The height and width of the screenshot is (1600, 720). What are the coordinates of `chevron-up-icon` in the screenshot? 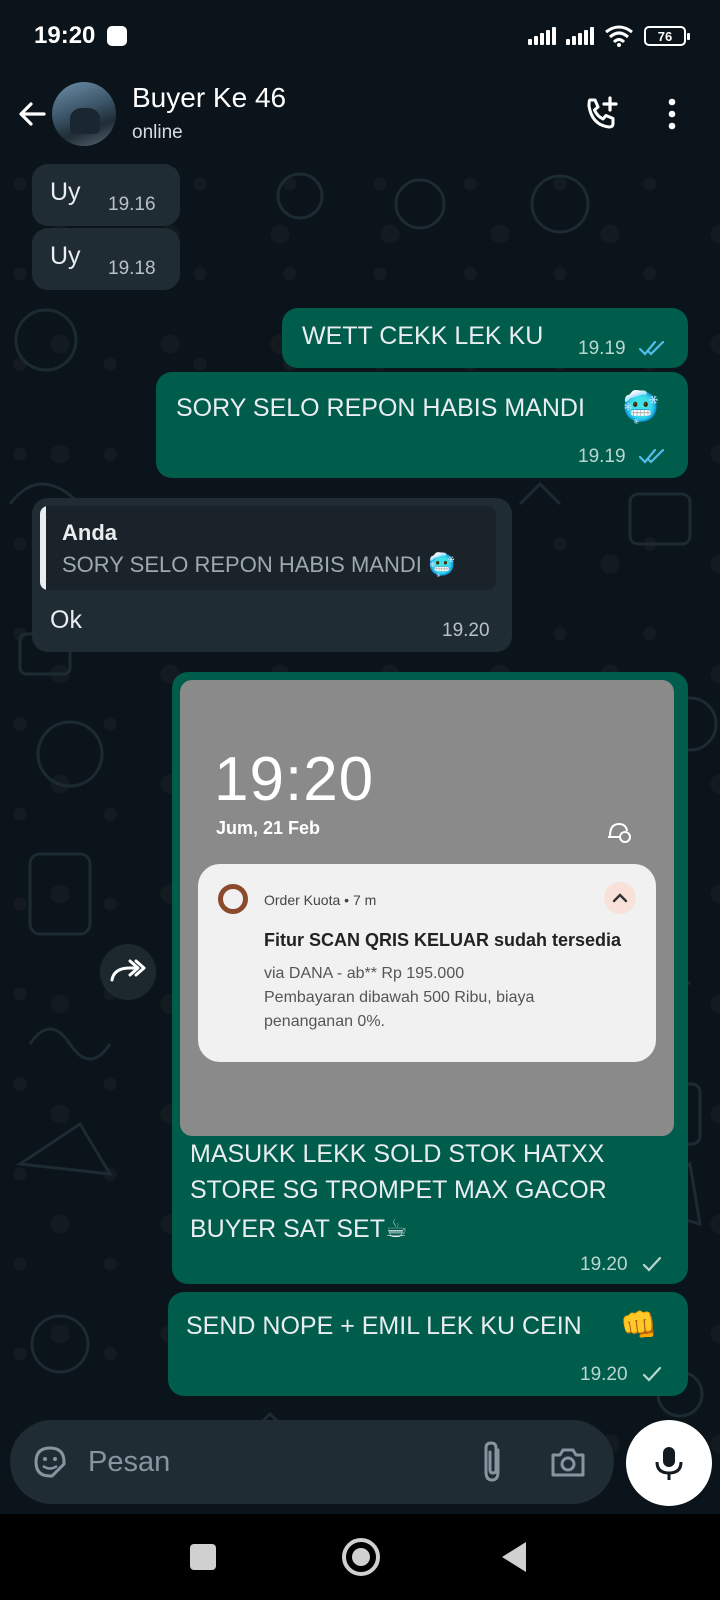 It's located at (620, 898).